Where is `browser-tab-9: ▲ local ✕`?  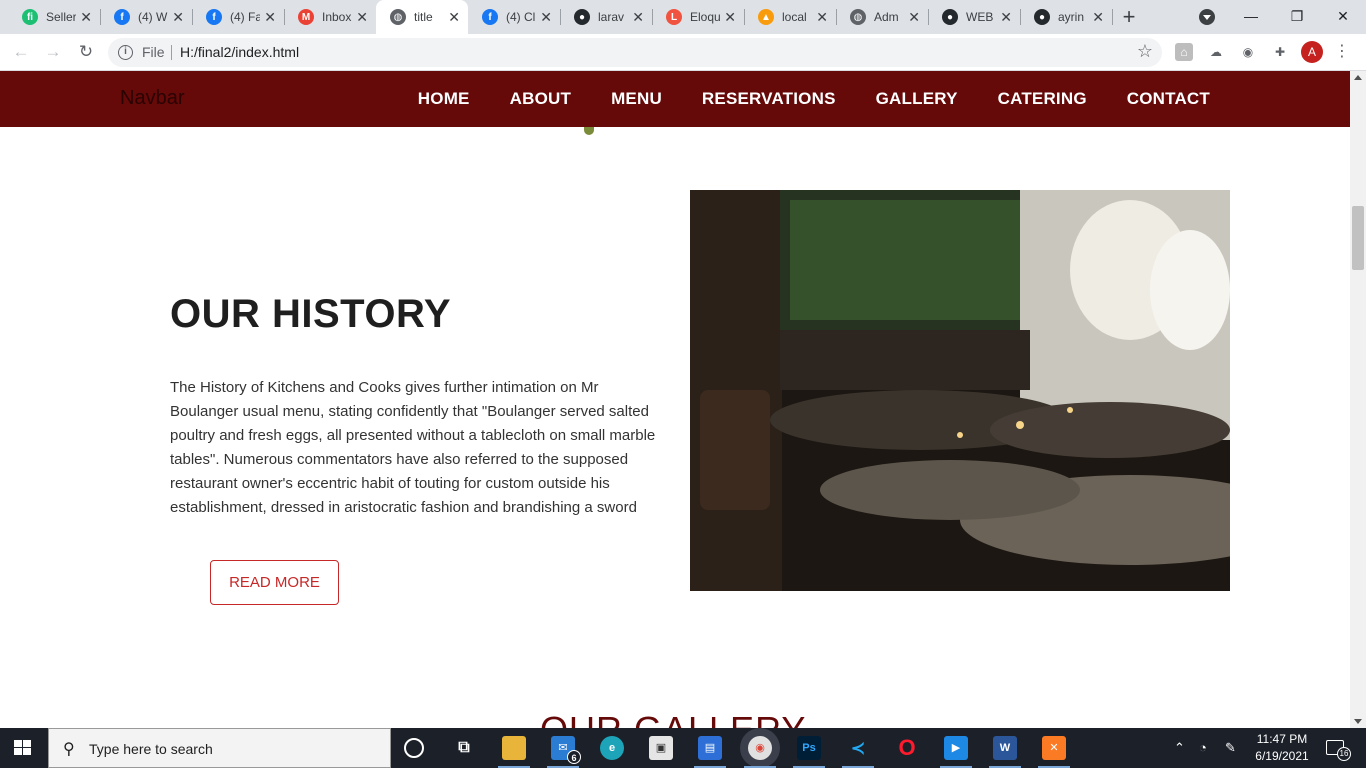 browser-tab-9: ▲ local ✕ is located at coordinates (790, 17).